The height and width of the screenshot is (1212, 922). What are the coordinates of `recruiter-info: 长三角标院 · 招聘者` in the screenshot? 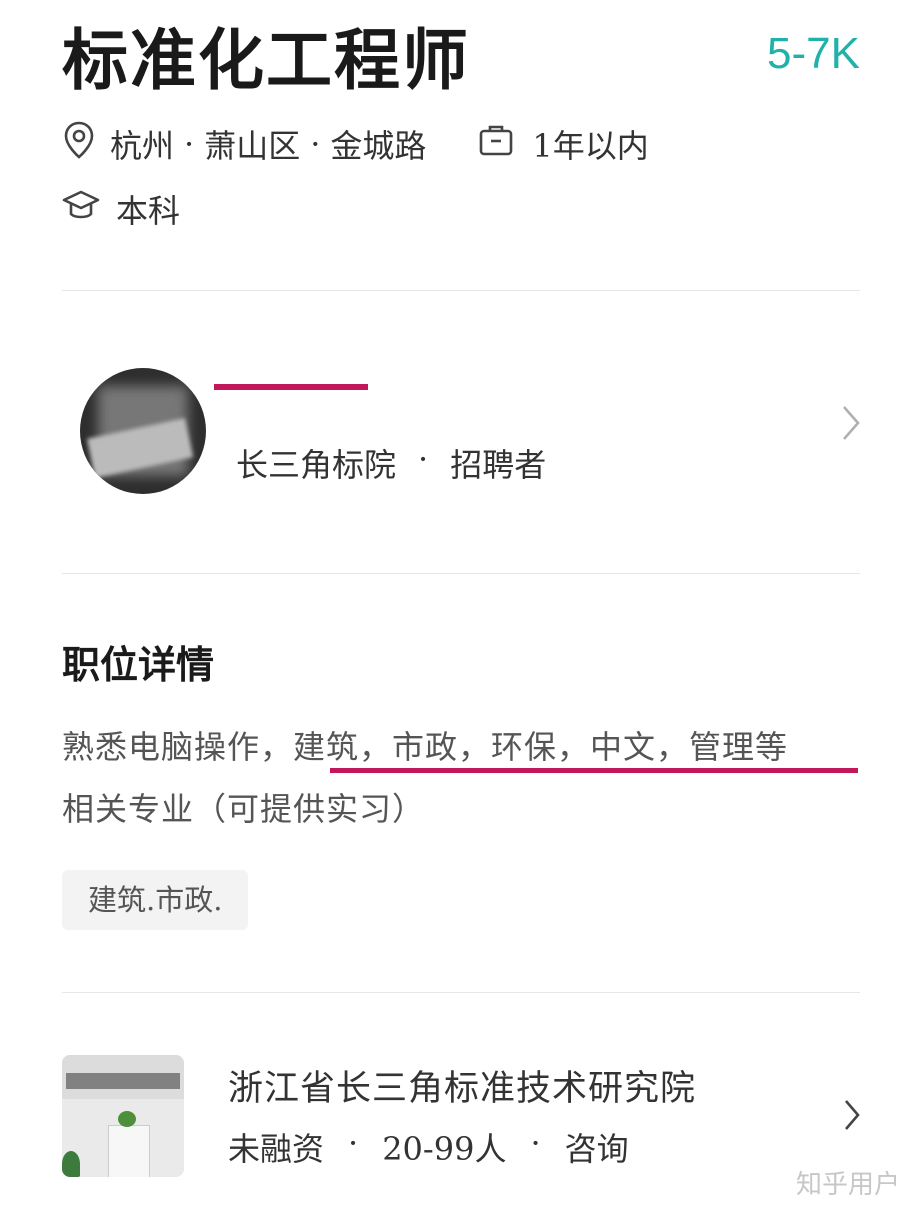 It's located at (391, 463).